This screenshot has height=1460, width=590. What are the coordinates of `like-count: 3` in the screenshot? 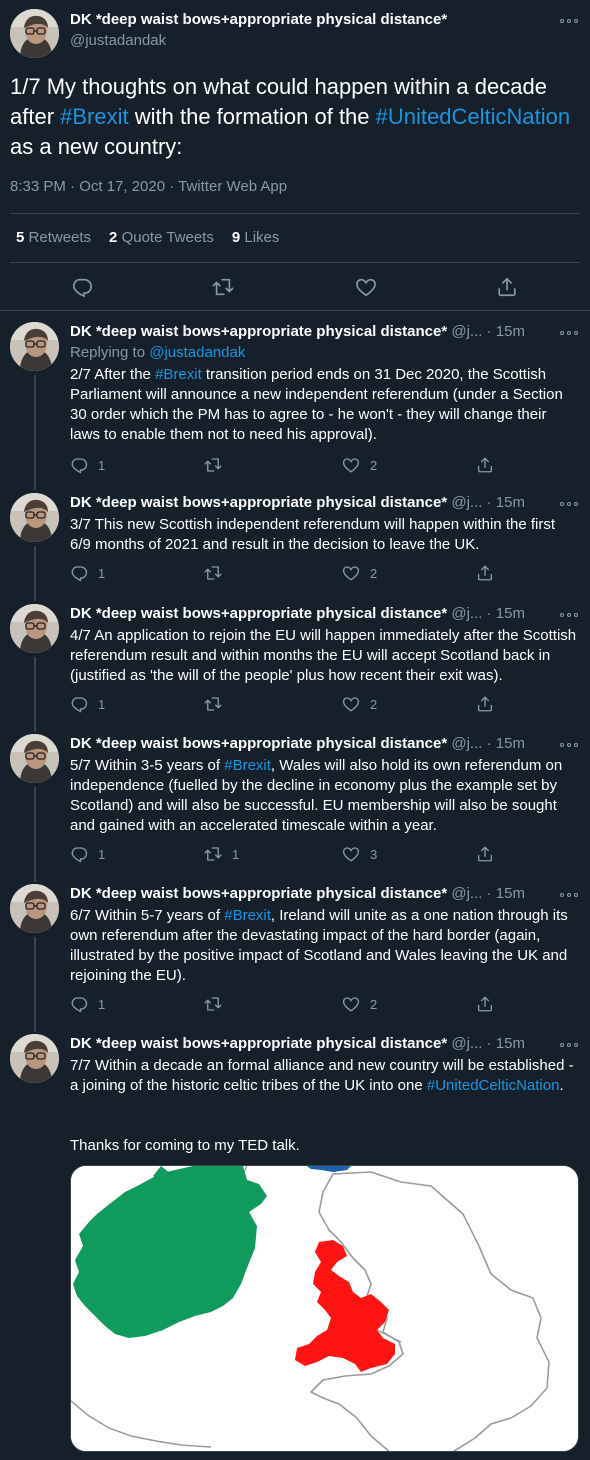 It's located at (374, 854).